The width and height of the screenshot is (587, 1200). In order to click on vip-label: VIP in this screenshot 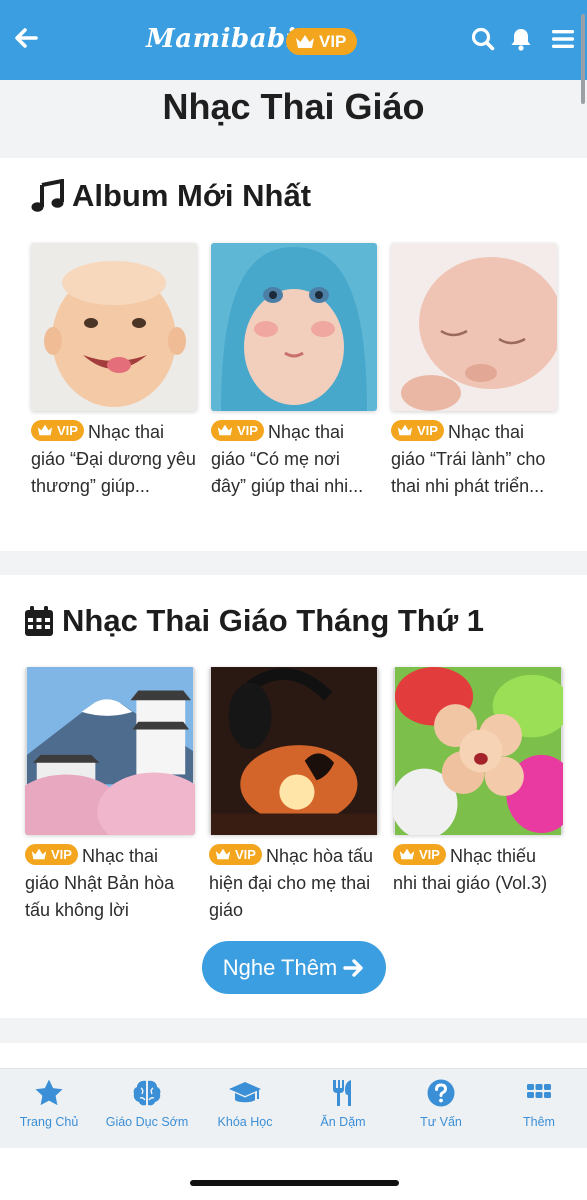, I will do `click(333, 41)`.